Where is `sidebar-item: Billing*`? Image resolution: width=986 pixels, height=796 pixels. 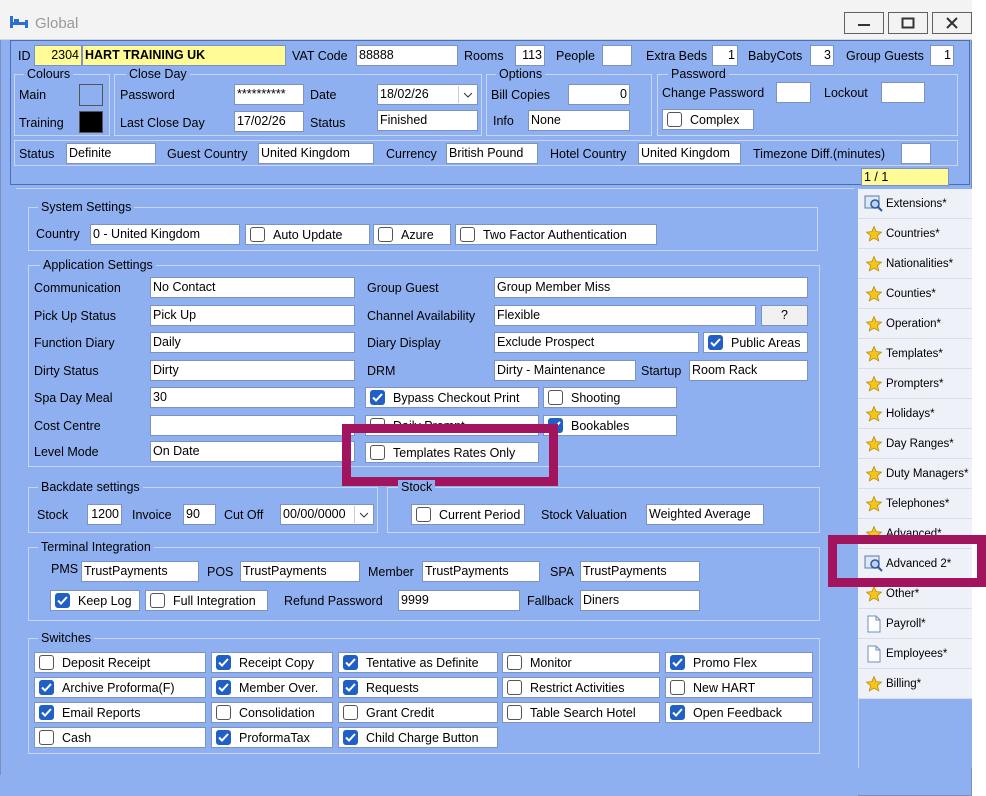
sidebar-item: Billing* is located at coordinates (915, 684).